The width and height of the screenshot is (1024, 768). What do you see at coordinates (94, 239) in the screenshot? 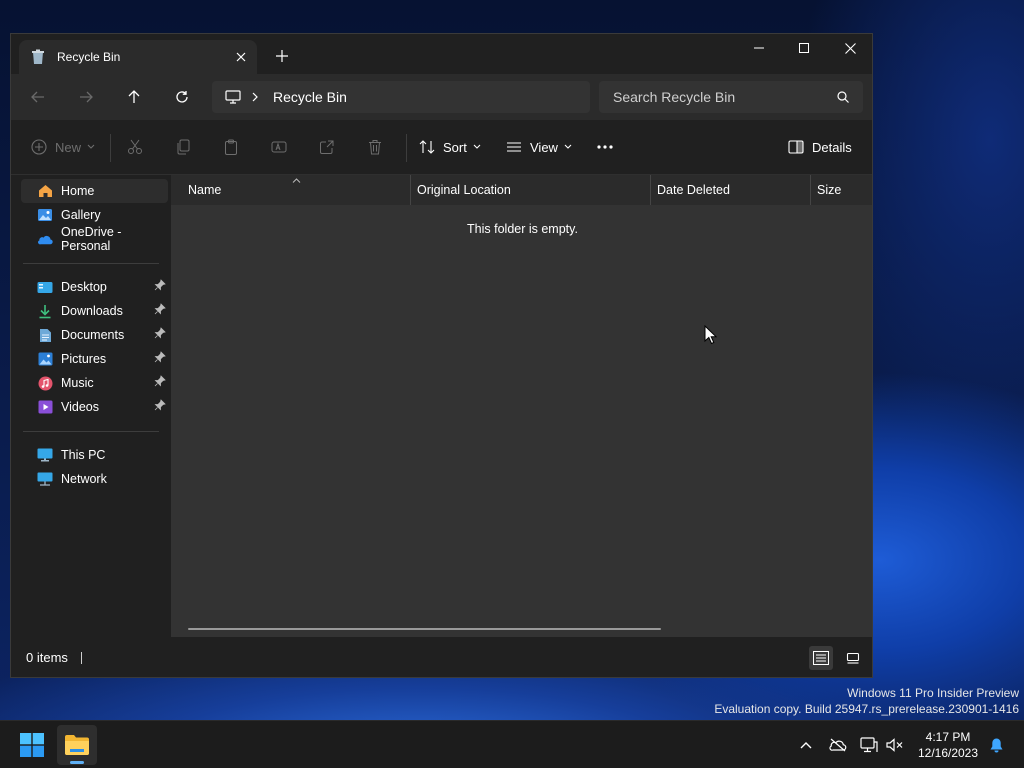
I see `sidebar-item-onedrive: OneDrive - Personal` at bounding box center [94, 239].